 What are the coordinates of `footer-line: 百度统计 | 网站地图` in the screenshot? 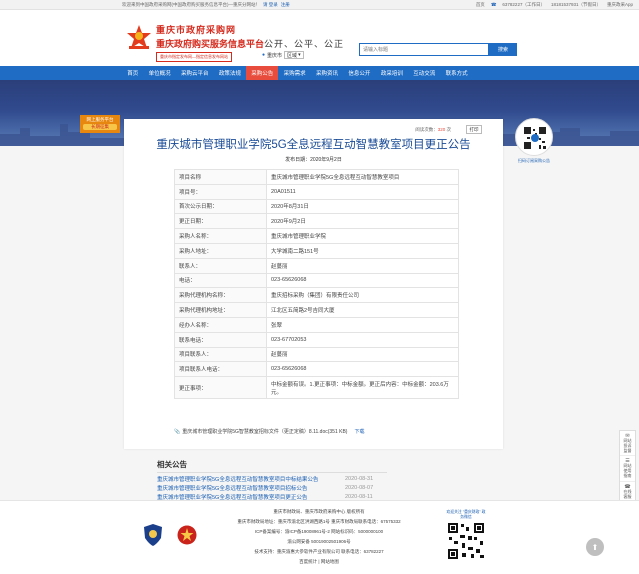 It's located at (319, 562).